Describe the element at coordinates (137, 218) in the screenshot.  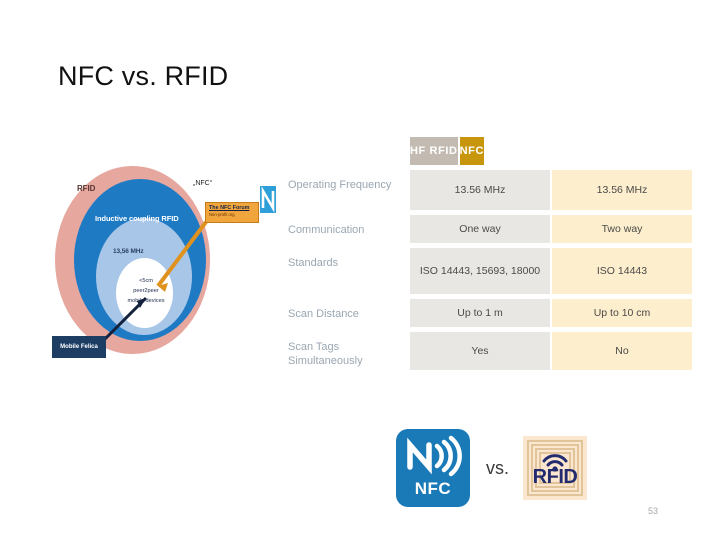
I see `venn-label-inductive-coupling: Inductive coupling RFID` at that location.